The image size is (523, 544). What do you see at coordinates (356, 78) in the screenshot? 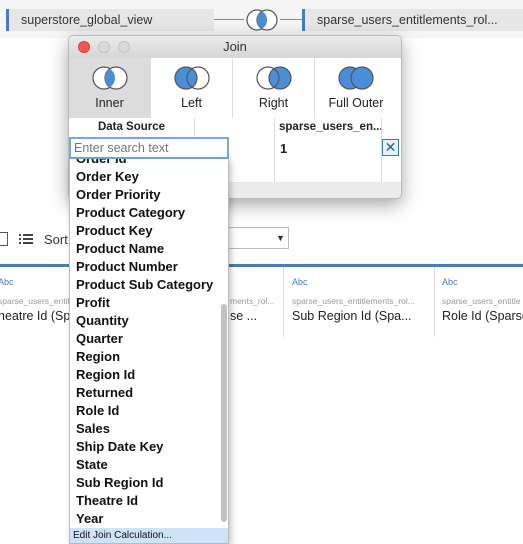
I see `full-outer-join-icon` at bounding box center [356, 78].